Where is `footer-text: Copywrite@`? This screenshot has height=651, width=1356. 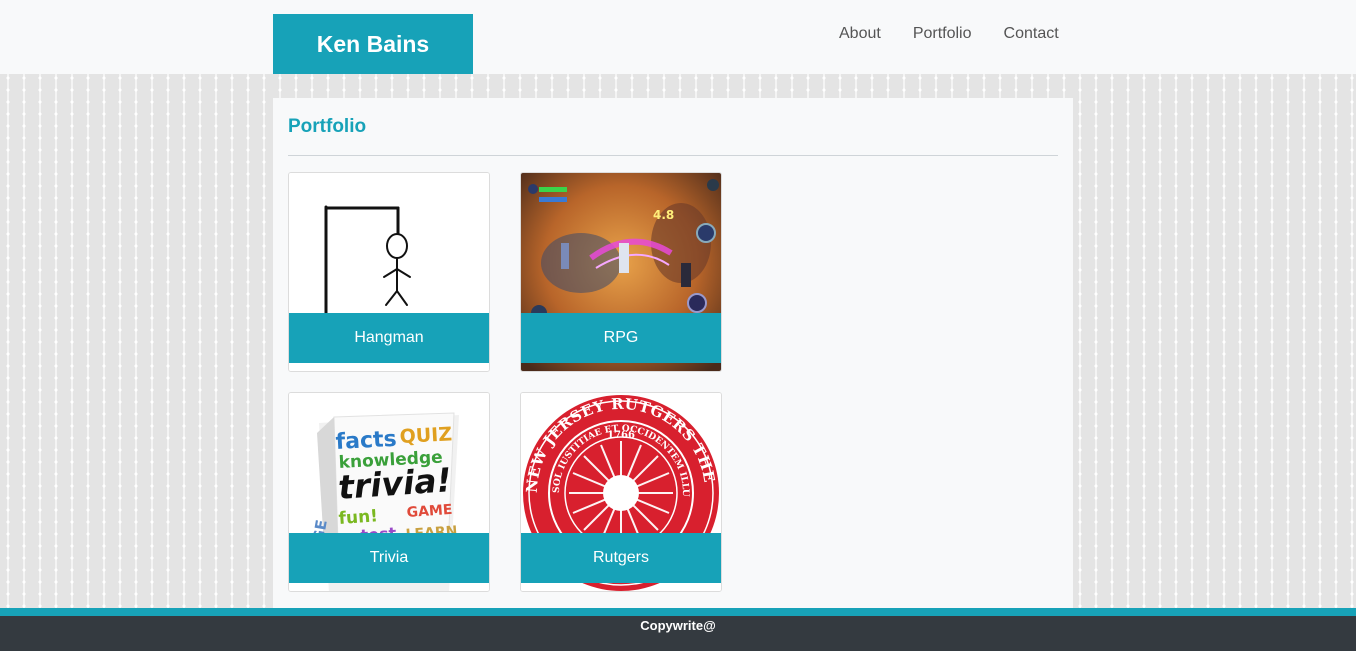 footer-text: Copywrite@ is located at coordinates (678, 625).